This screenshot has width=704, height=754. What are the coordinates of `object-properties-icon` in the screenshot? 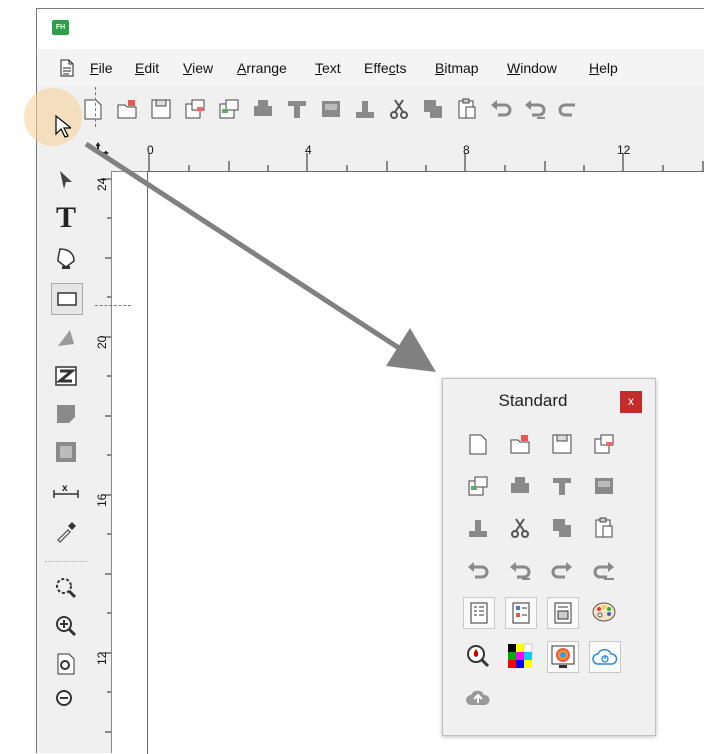 It's located at (479, 613).